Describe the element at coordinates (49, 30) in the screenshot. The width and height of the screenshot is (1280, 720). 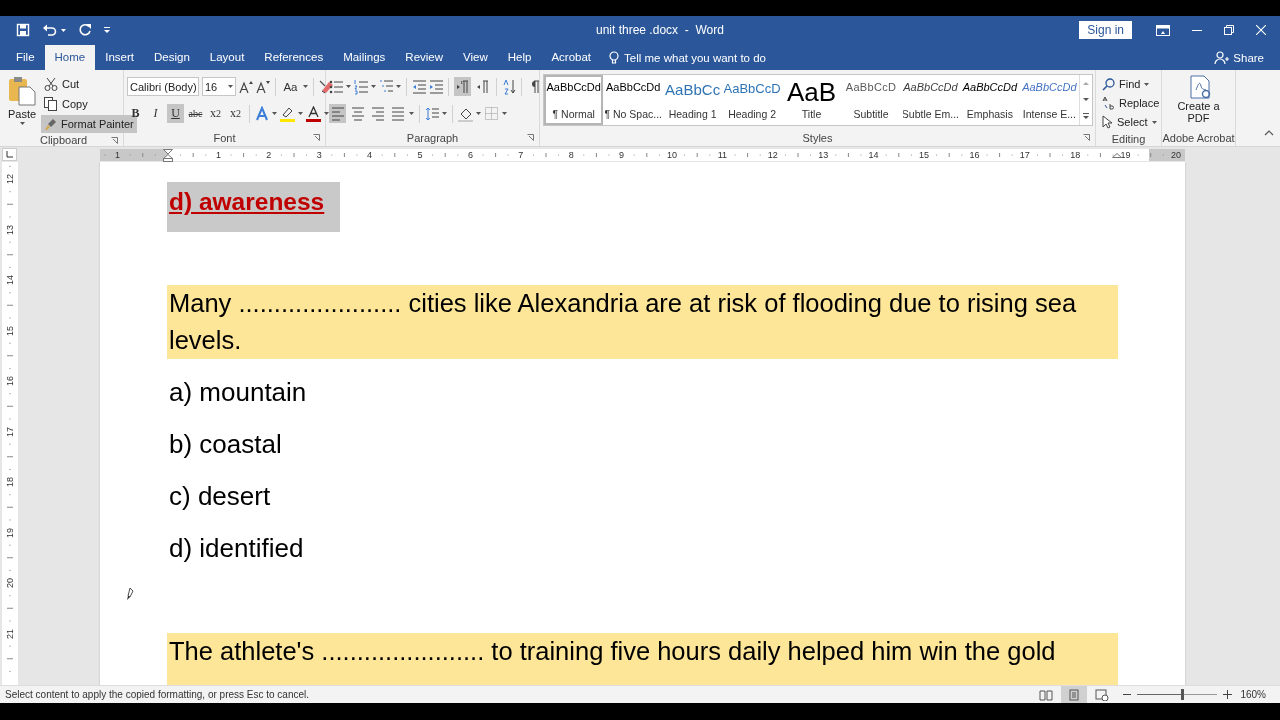
I see `undo-icon` at that location.